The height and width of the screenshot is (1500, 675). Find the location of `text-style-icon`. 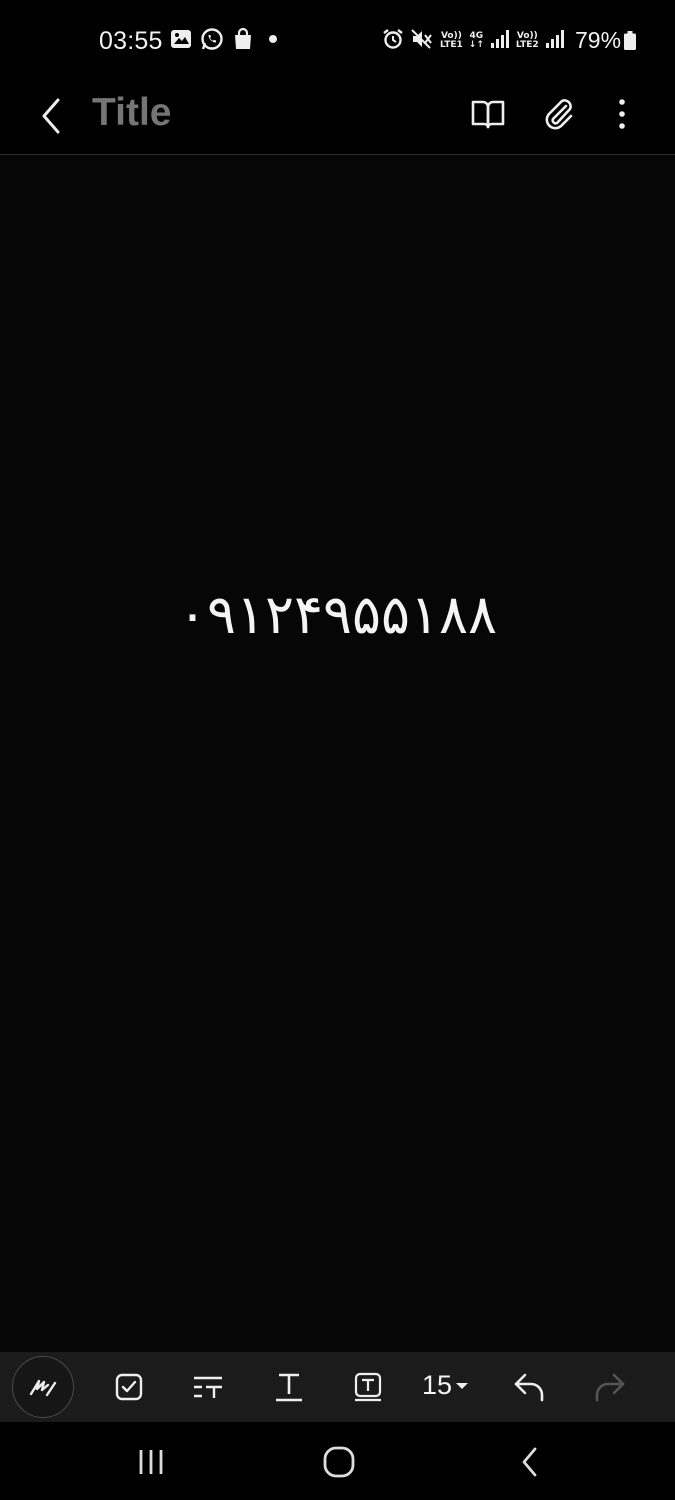

text-style-icon is located at coordinates (208, 1387).